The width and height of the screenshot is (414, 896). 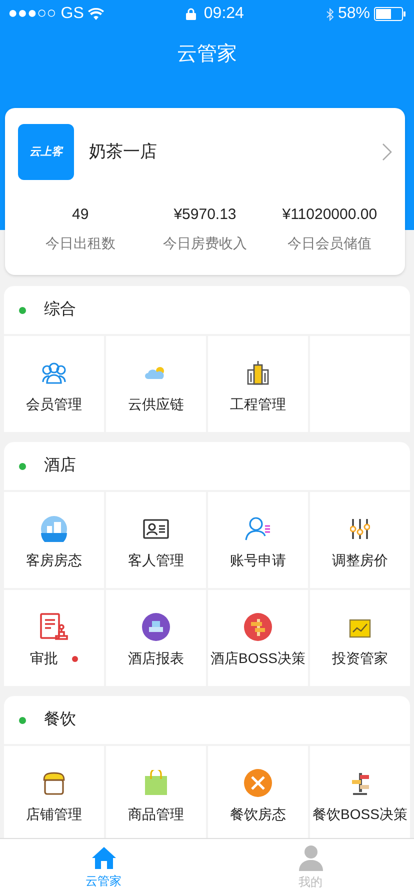 I want to click on stat-label: 今日房费收入, so click(x=204, y=243).